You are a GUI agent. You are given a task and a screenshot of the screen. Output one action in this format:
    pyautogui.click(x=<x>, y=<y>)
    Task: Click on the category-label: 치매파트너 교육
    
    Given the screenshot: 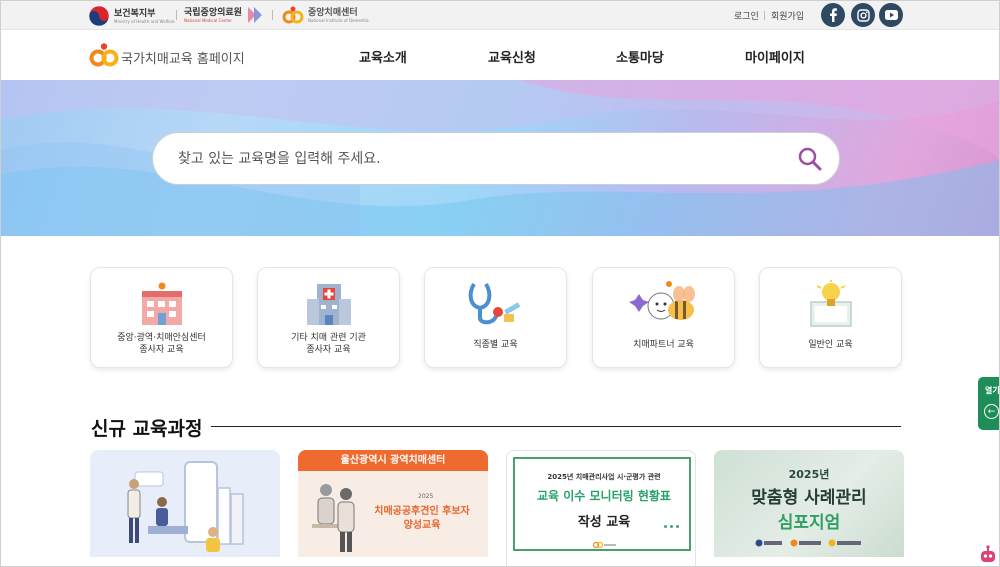 What is the action you would take?
    pyautogui.click(x=663, y=345)
    